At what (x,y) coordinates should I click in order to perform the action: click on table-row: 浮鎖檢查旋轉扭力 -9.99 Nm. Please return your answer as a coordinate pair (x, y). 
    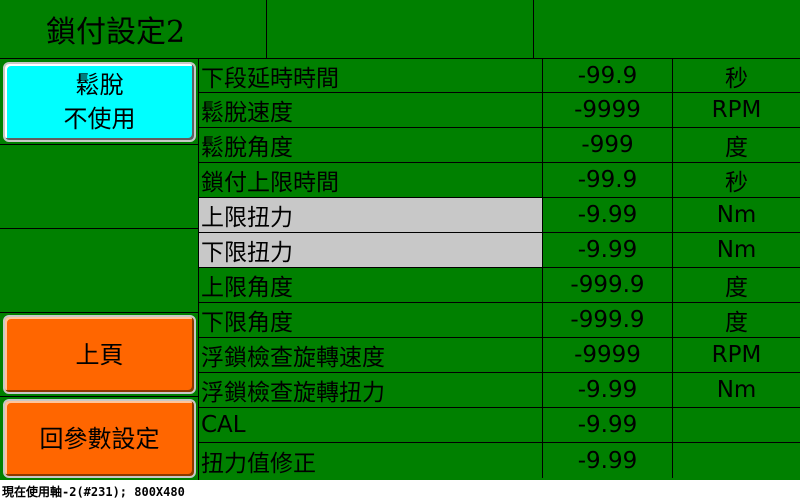
    Looking at the image, I should click on (499, 390).